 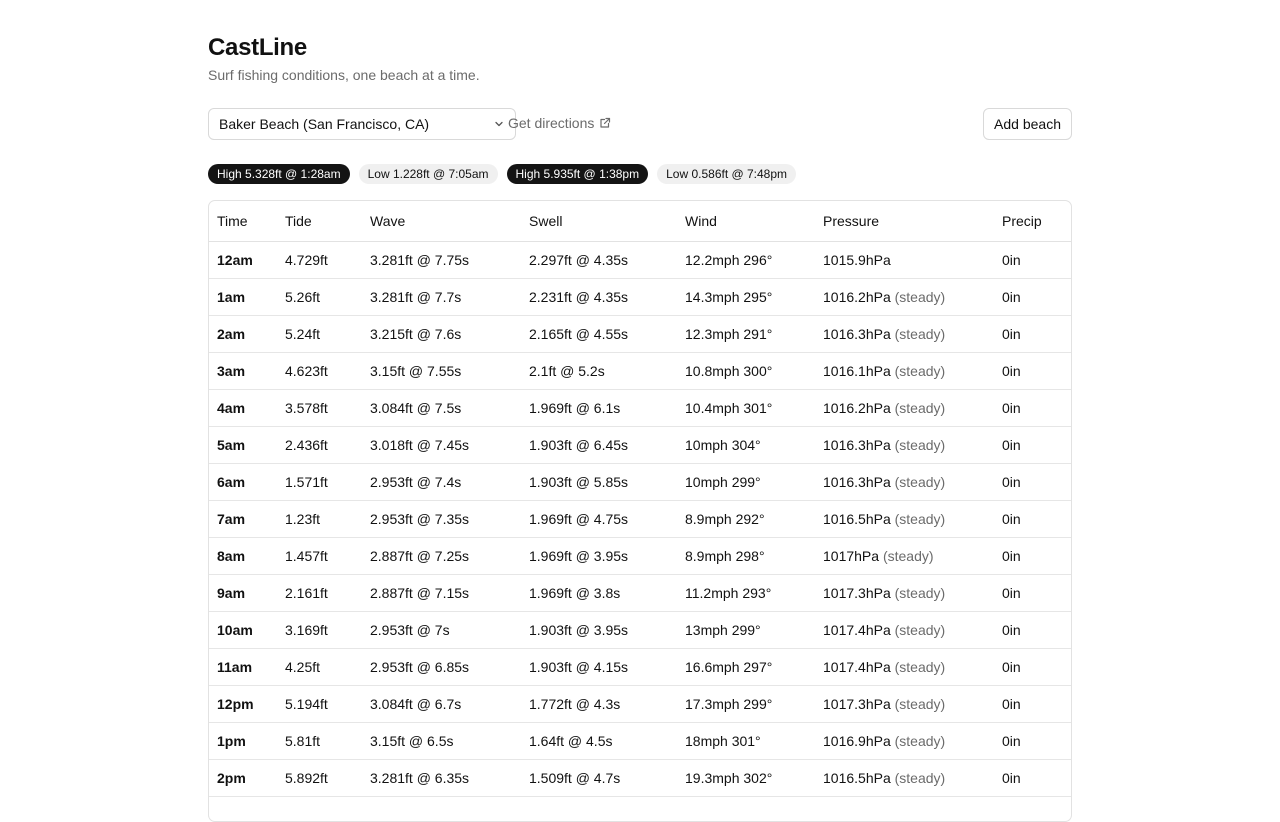 I want to click on tide-cell: 3.578ft, so click(x=319, y=408).